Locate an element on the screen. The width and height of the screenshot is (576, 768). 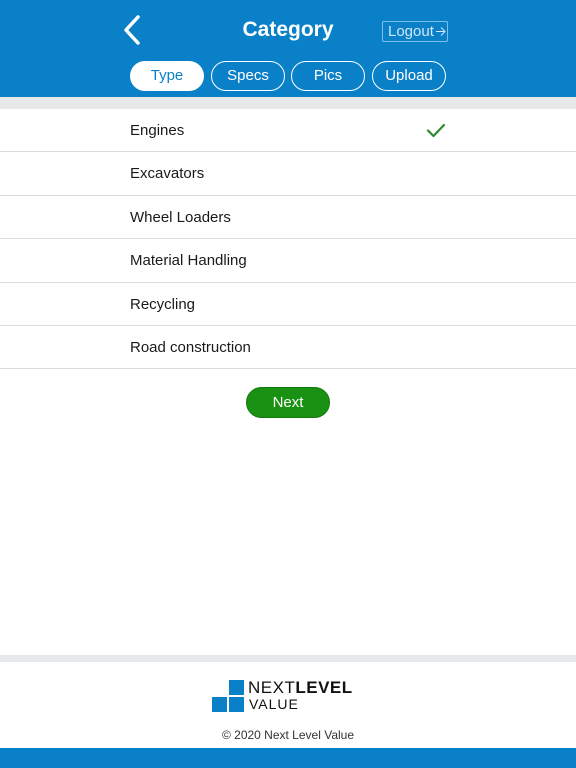
list-item-label: Road construction is located at coordinates (190, 347).